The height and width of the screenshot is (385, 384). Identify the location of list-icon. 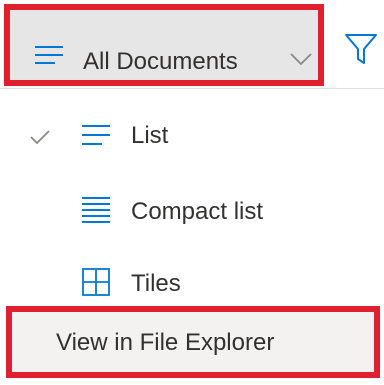
(96, 135).